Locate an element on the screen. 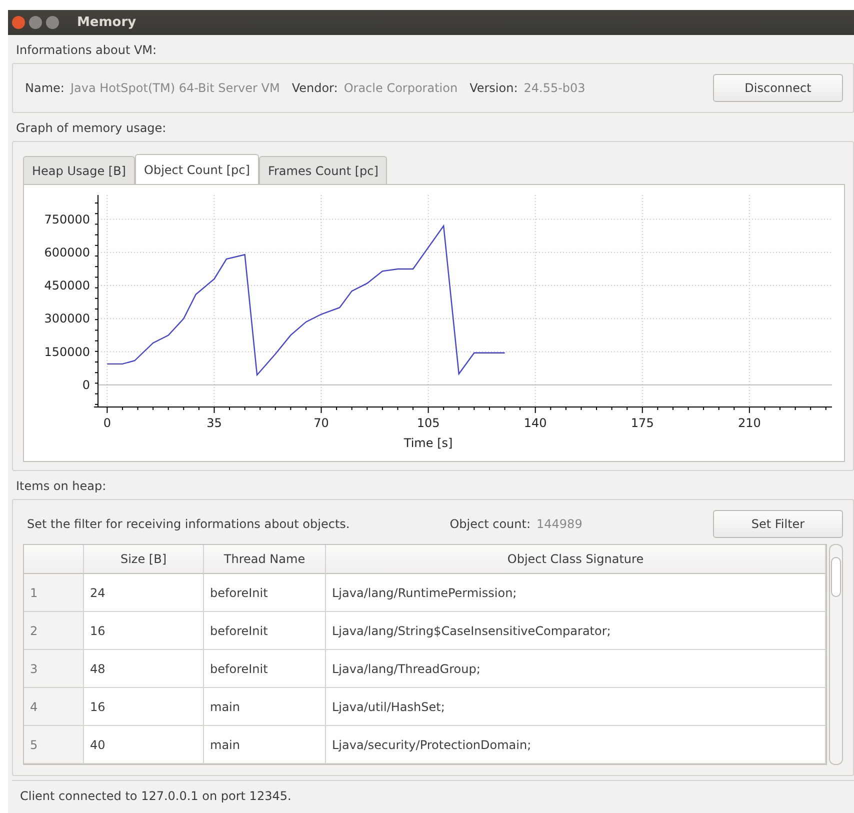 The image size is (854, 813). section-heading: Graph of memory usage: is located at coordinates (91, 128).